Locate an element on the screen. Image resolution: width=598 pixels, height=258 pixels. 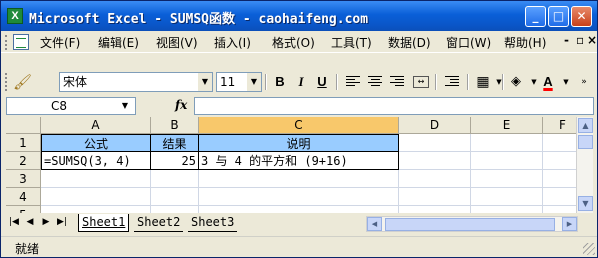
prev-sheet-icon: ◀ is located at coordinates (30, 222).